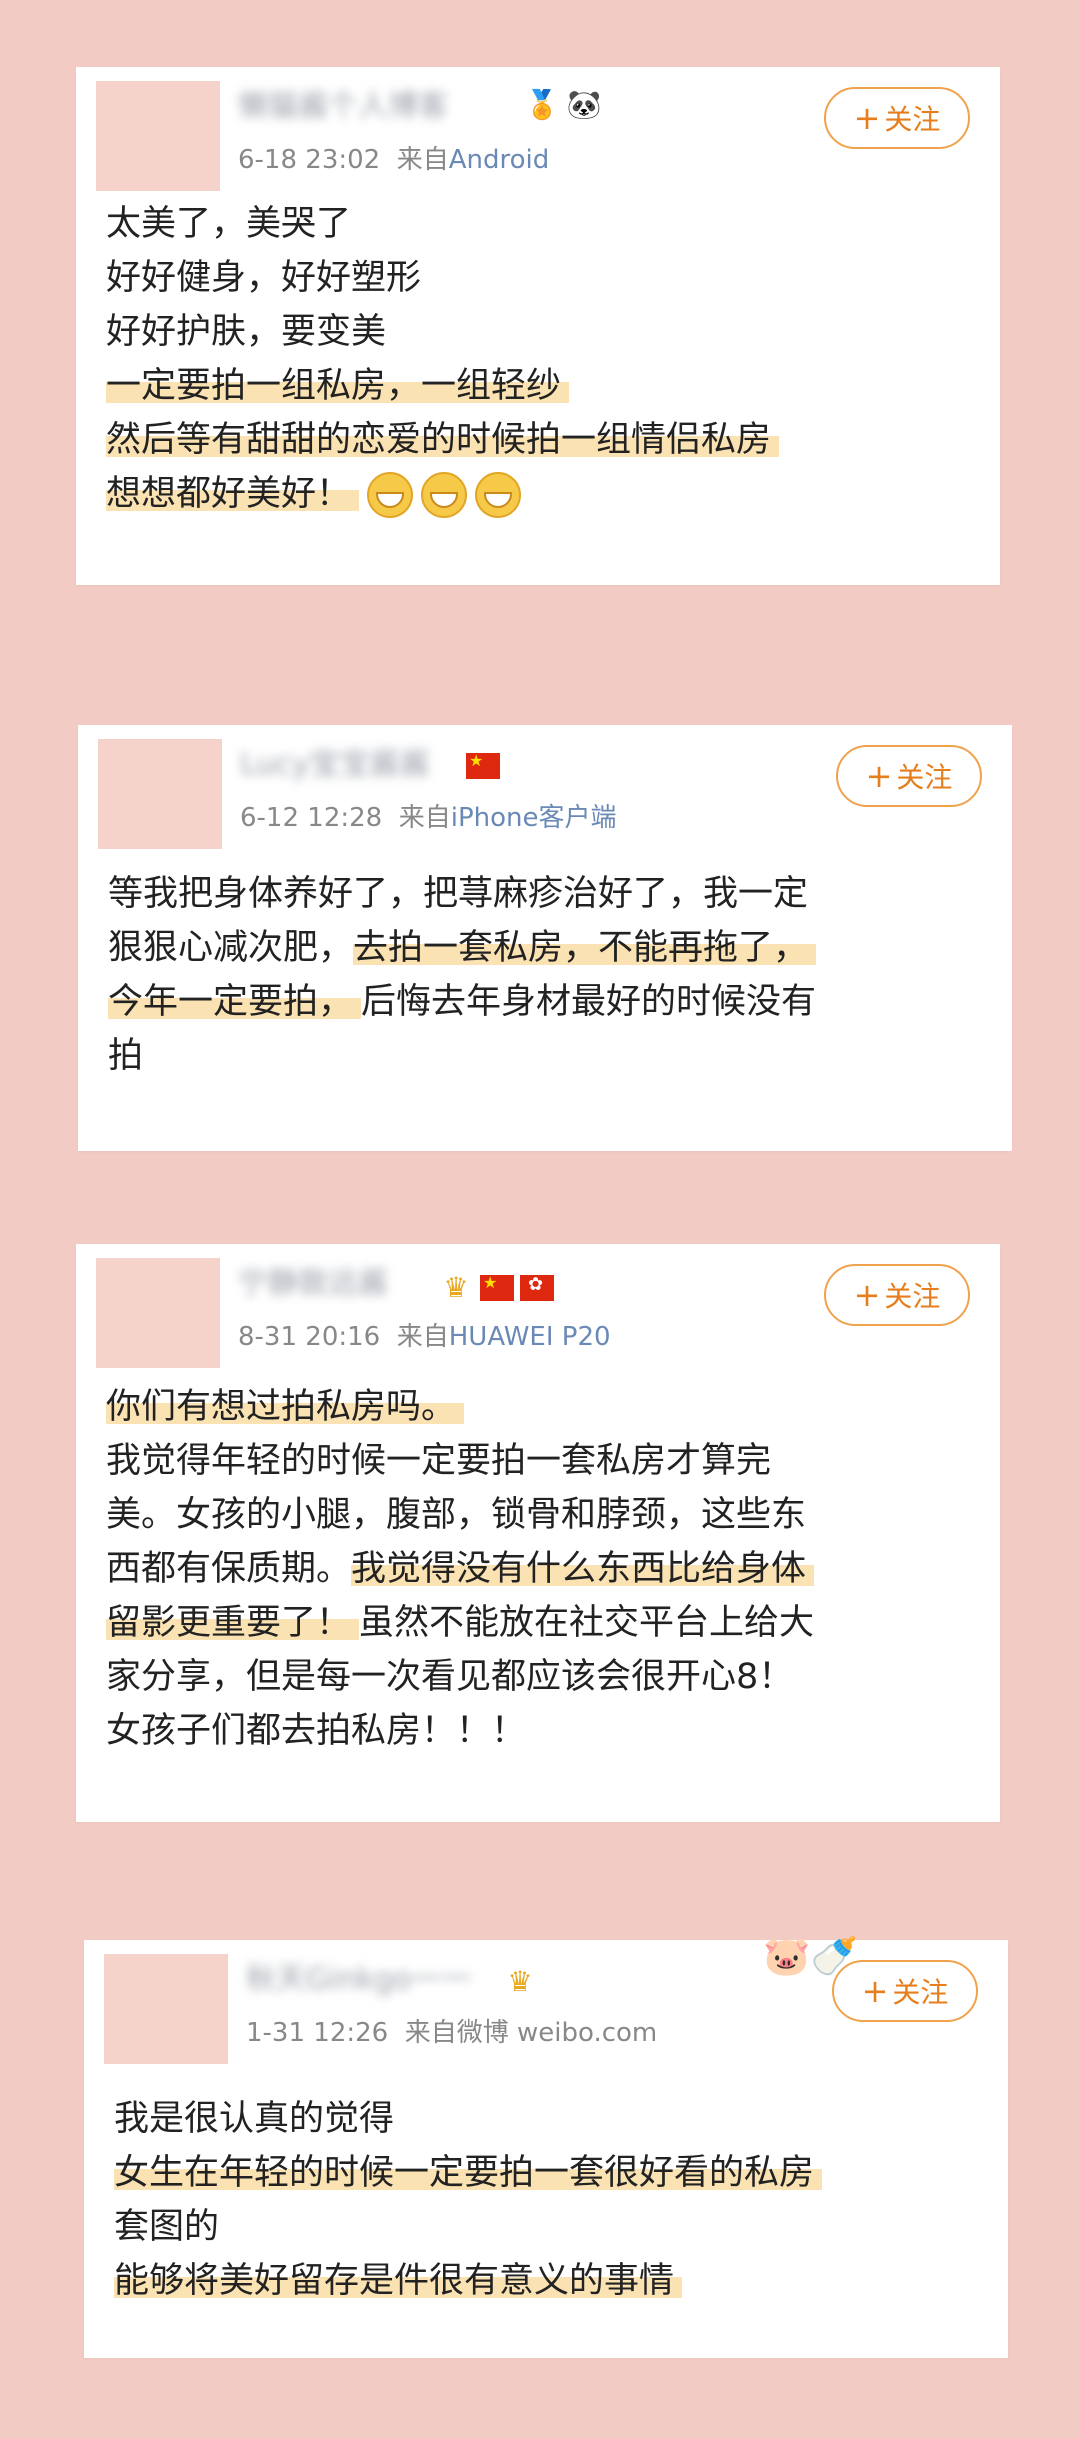 Image resolution: width=1080 pixels, height=2439 pixels. I want to click on post-date: 6-18 23:02, so click(309, 160).